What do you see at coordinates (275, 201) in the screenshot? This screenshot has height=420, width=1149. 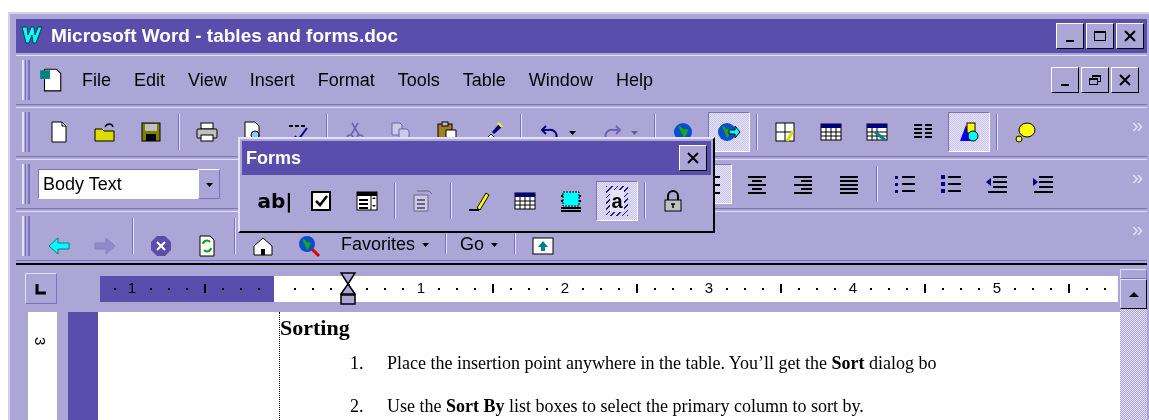 I see `text-field-button: ab|` at bounding box center [275, 201].